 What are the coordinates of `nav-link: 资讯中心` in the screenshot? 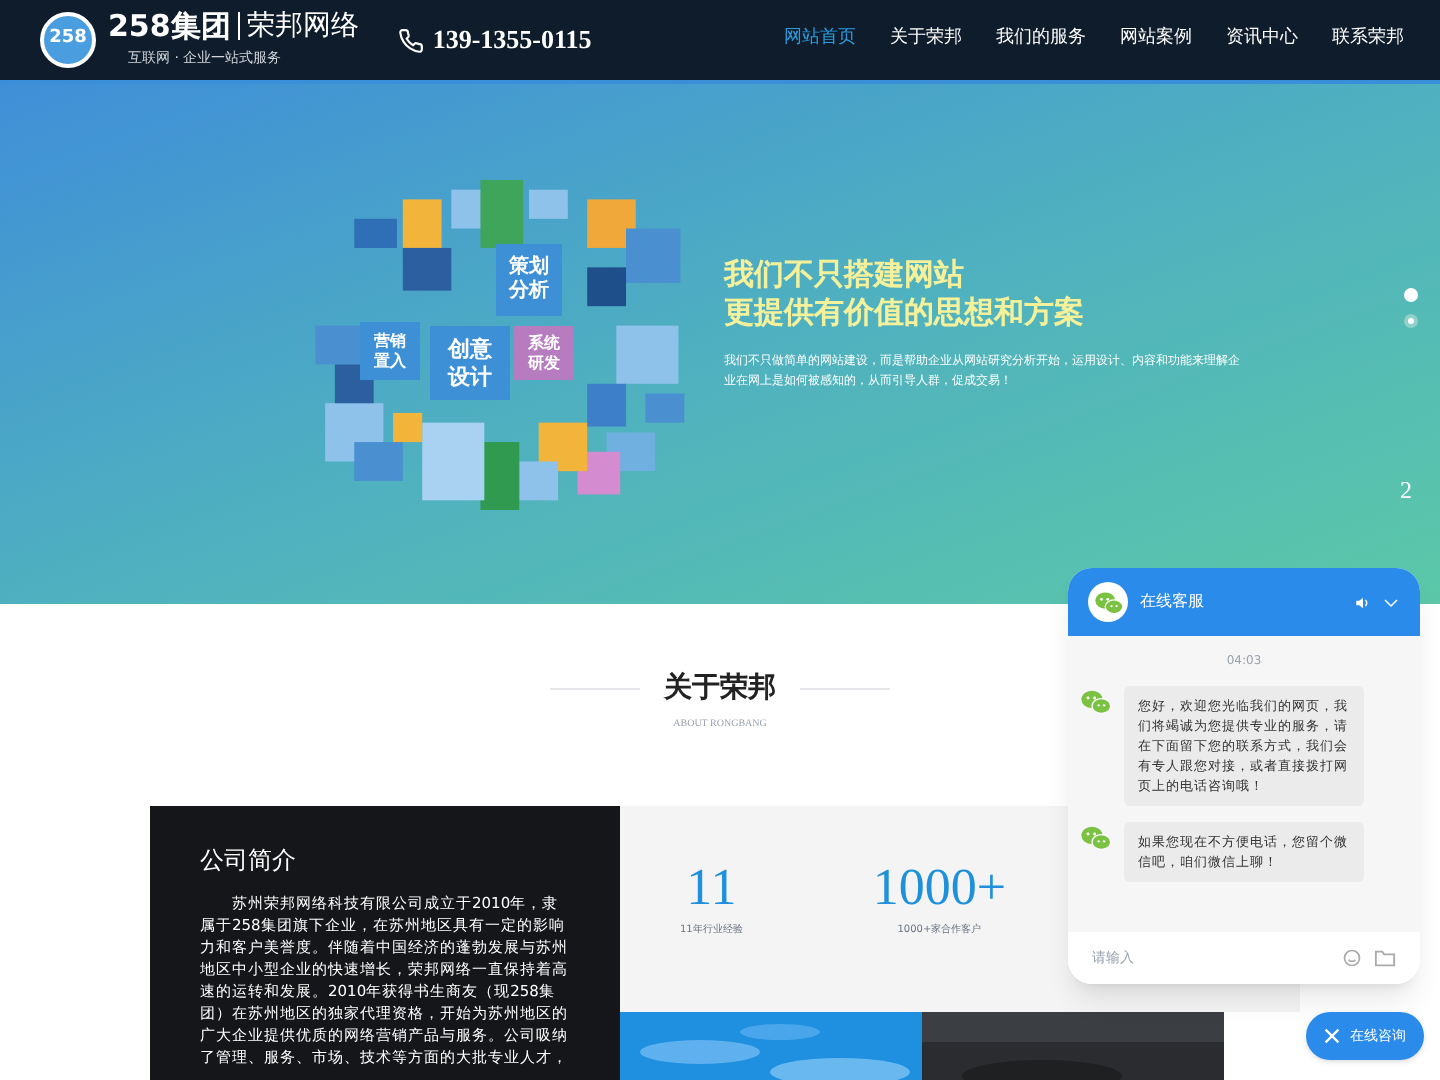 It's located at (1262, 40).